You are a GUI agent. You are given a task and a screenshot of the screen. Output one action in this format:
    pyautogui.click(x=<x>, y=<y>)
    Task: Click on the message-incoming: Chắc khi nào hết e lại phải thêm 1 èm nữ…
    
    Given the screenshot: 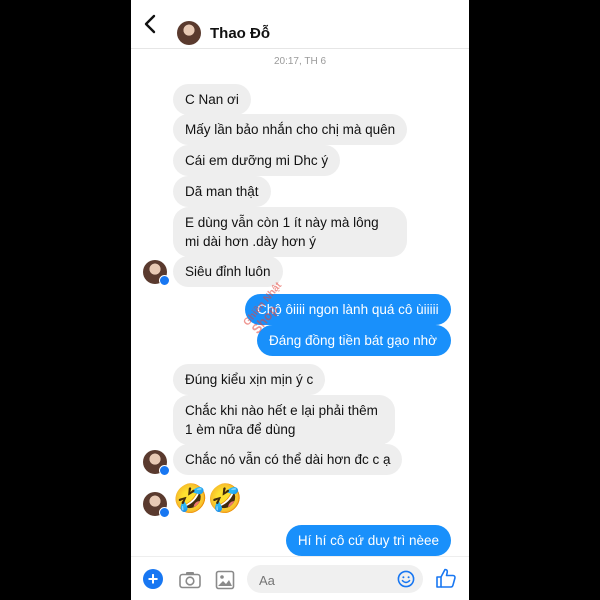 What is the action you would take?
    pyautogui.click(x=284, y=420)
    